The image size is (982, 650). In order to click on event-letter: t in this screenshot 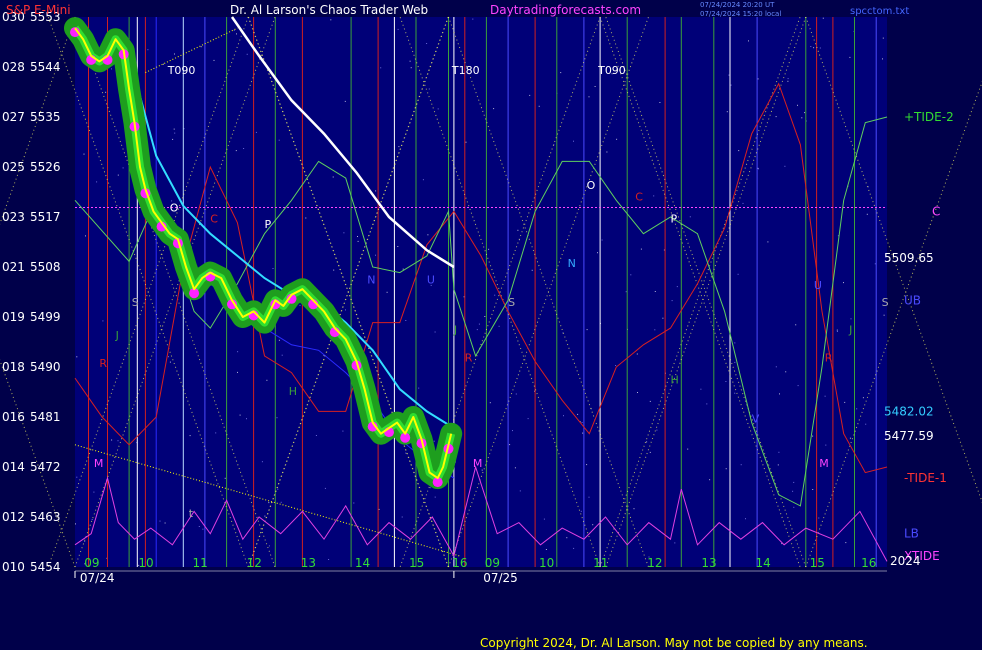, I will do `click(191, 513)`.